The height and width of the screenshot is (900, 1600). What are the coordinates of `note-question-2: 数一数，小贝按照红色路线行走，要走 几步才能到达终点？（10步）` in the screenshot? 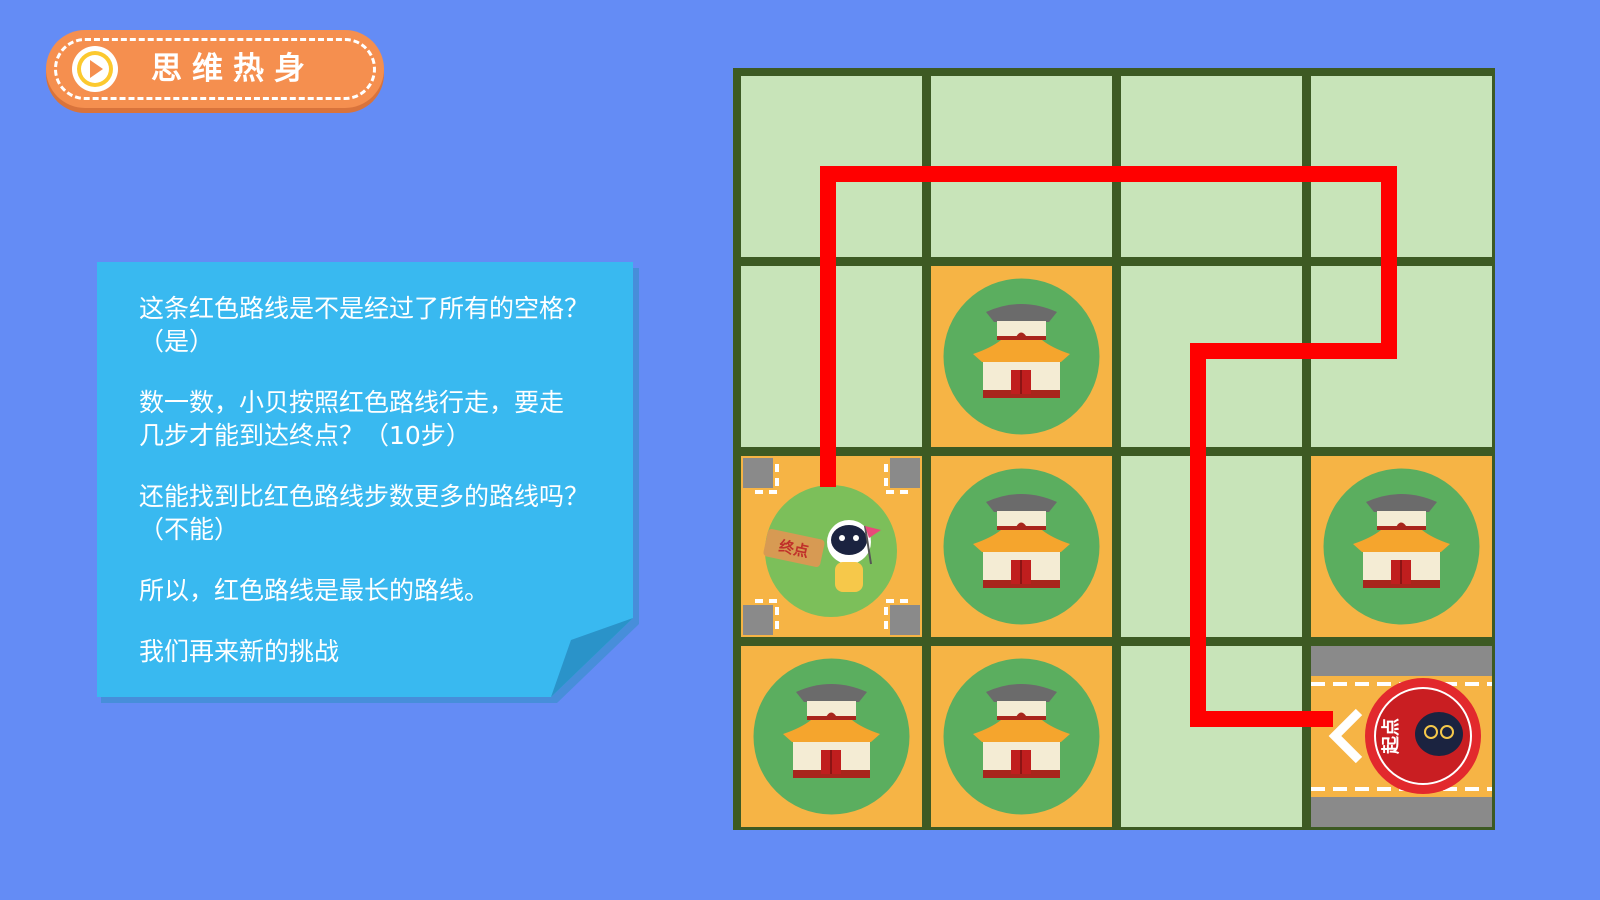 It's located at (352, 419).